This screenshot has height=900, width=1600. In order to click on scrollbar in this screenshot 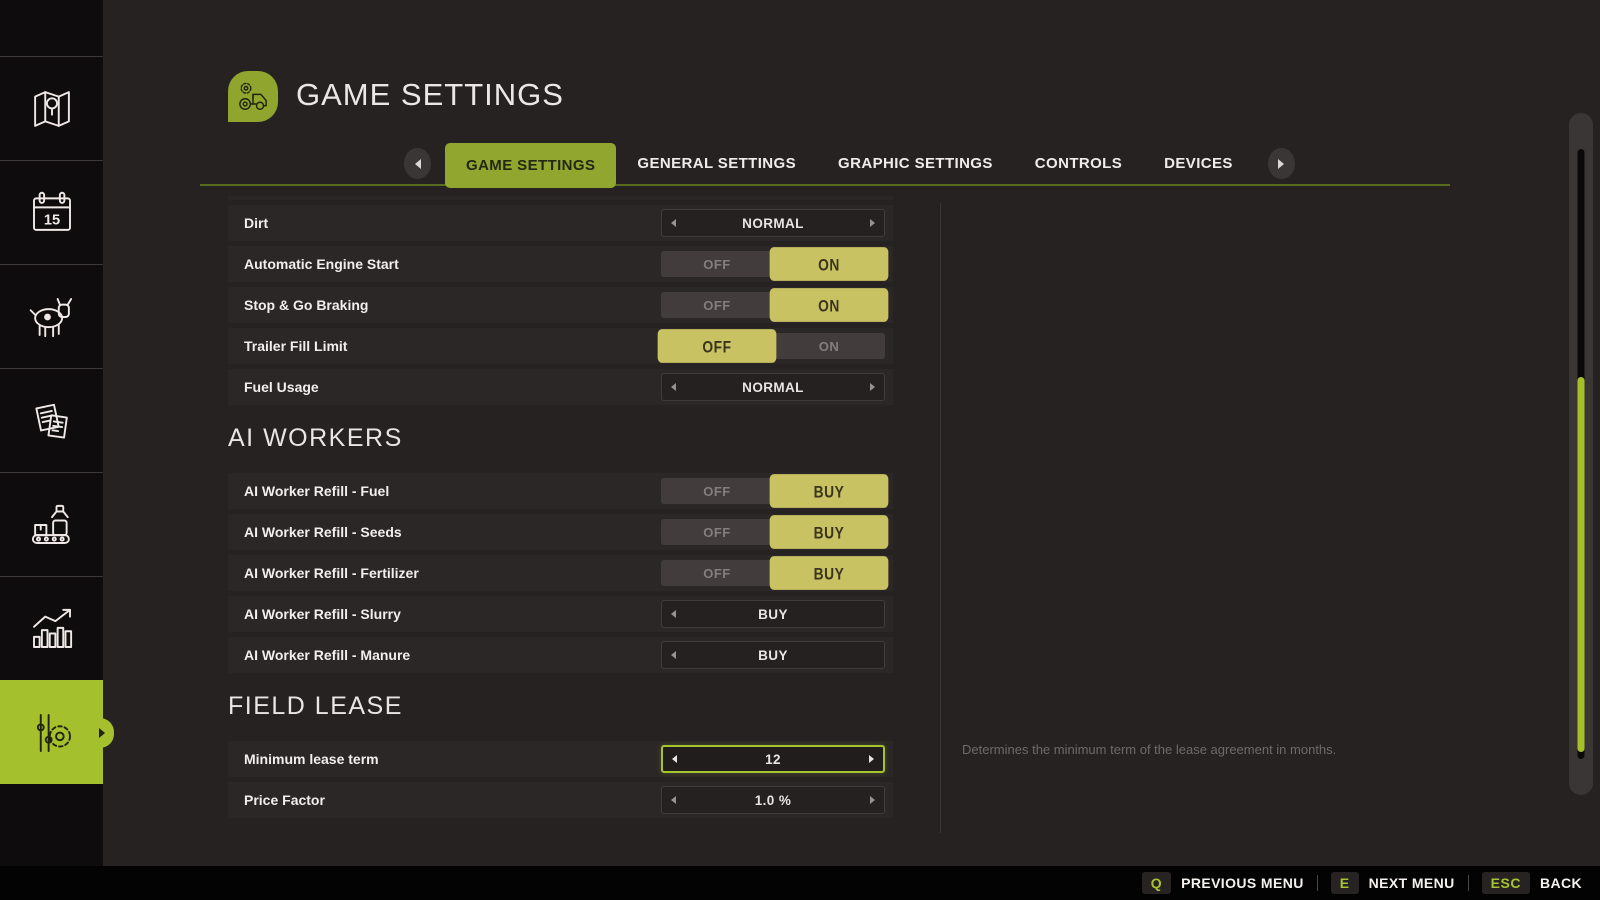, I will do `click(1581, 454)`.